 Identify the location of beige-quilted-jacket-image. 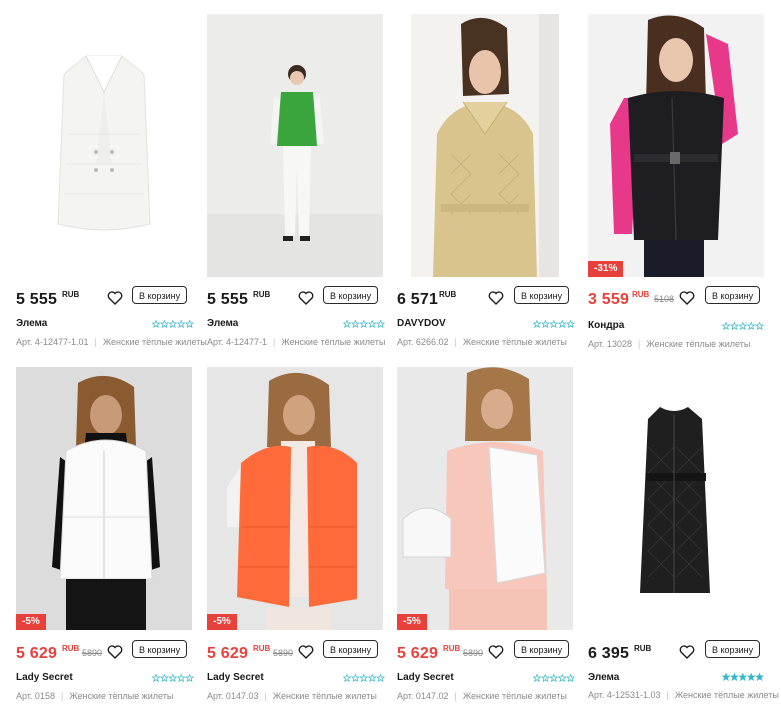
(485, 145).